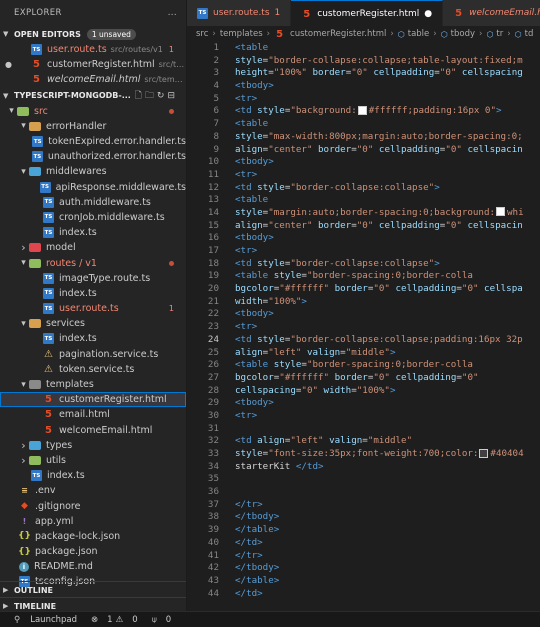  What do you see at coordinates (93, 217) in the screenshot?
I see `tree-item: TS cronJob.middleware.ts` at bounding box center [93, 217].